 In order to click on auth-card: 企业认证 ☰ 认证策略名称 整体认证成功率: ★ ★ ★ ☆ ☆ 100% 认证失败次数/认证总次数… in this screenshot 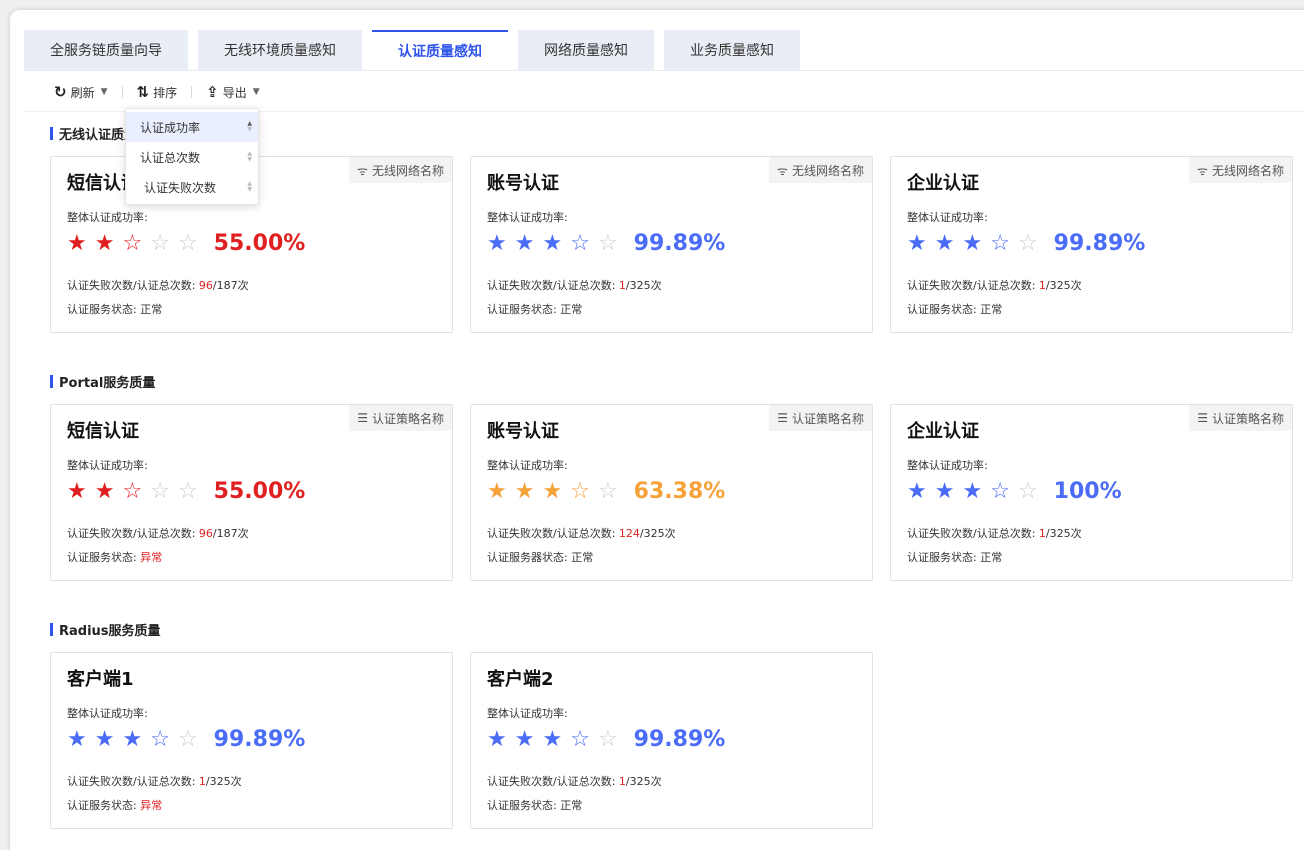, I will do `click(1091, 492)`.